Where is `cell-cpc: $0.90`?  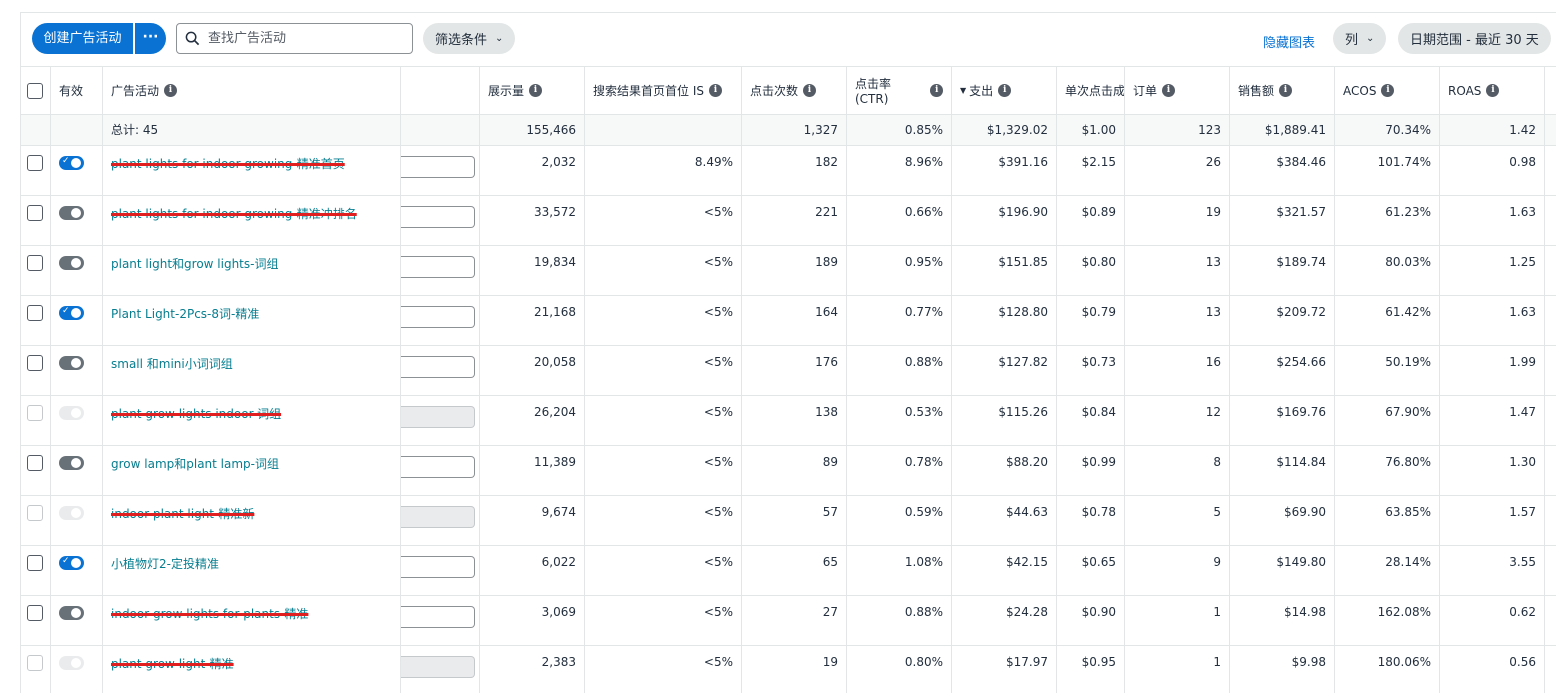
cell-cpc: $0.90 is located at coordinates (1091, 620).